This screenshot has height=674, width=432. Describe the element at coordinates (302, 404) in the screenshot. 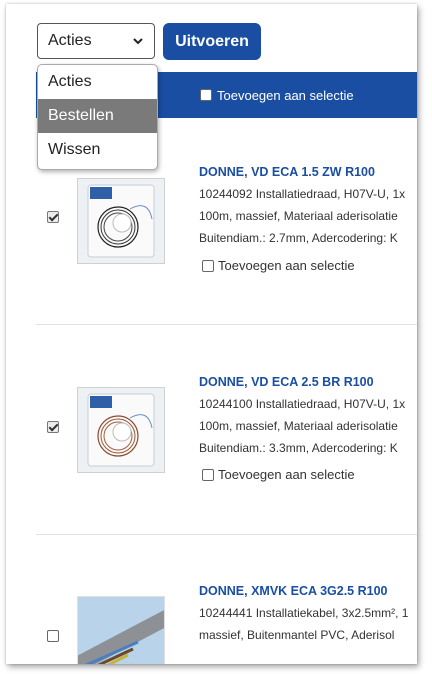

I see `product-description-line: 10244100 Installatiedraad, H07V-U, 1x` at that location.